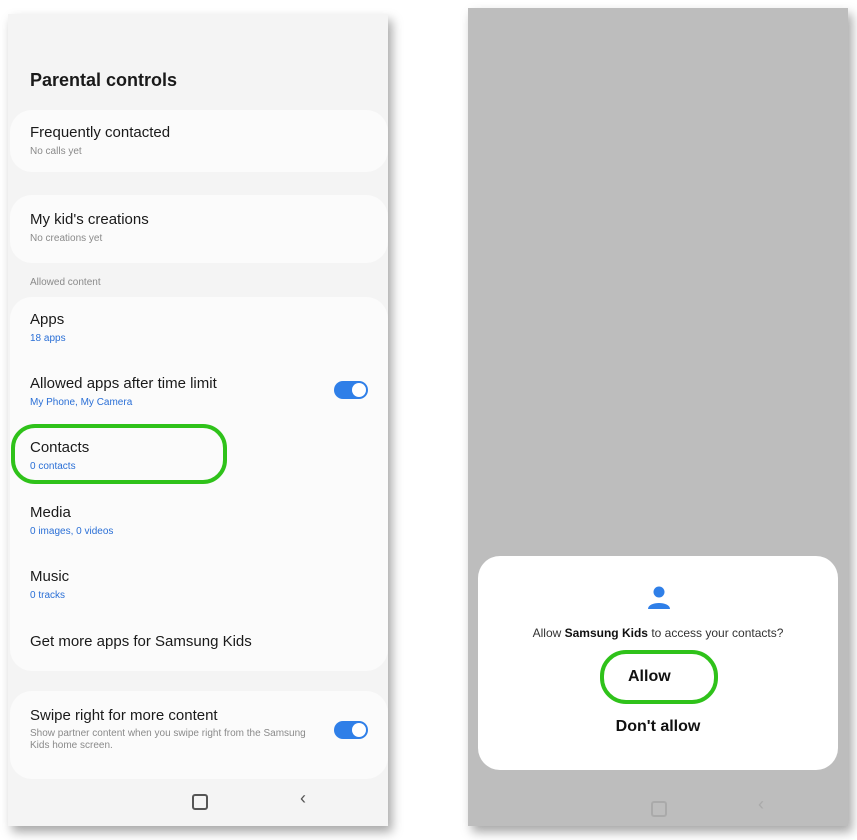 Image resolution: width=857 pixels, height=840 pixels. Describe the element at coordinates (548, 633) in the screenshot. I see `permission-message-pre: Allow` at that location.